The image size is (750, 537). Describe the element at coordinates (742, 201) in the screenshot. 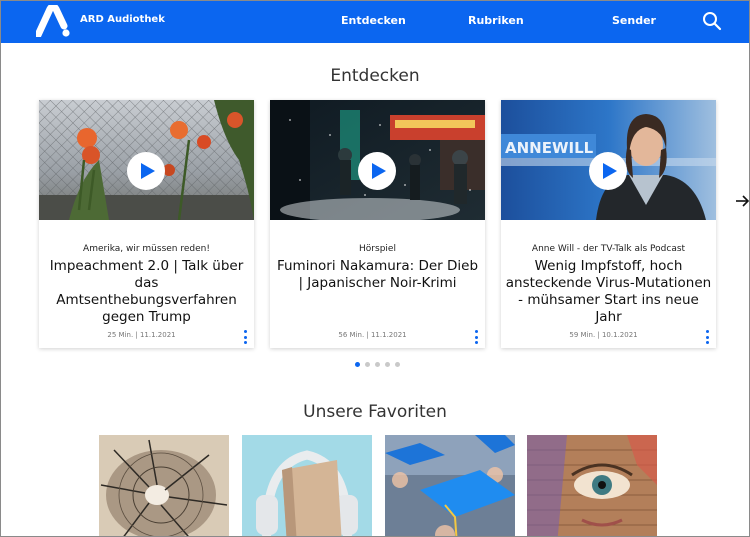

I see `carousel-next-arrow-icon` at that location.